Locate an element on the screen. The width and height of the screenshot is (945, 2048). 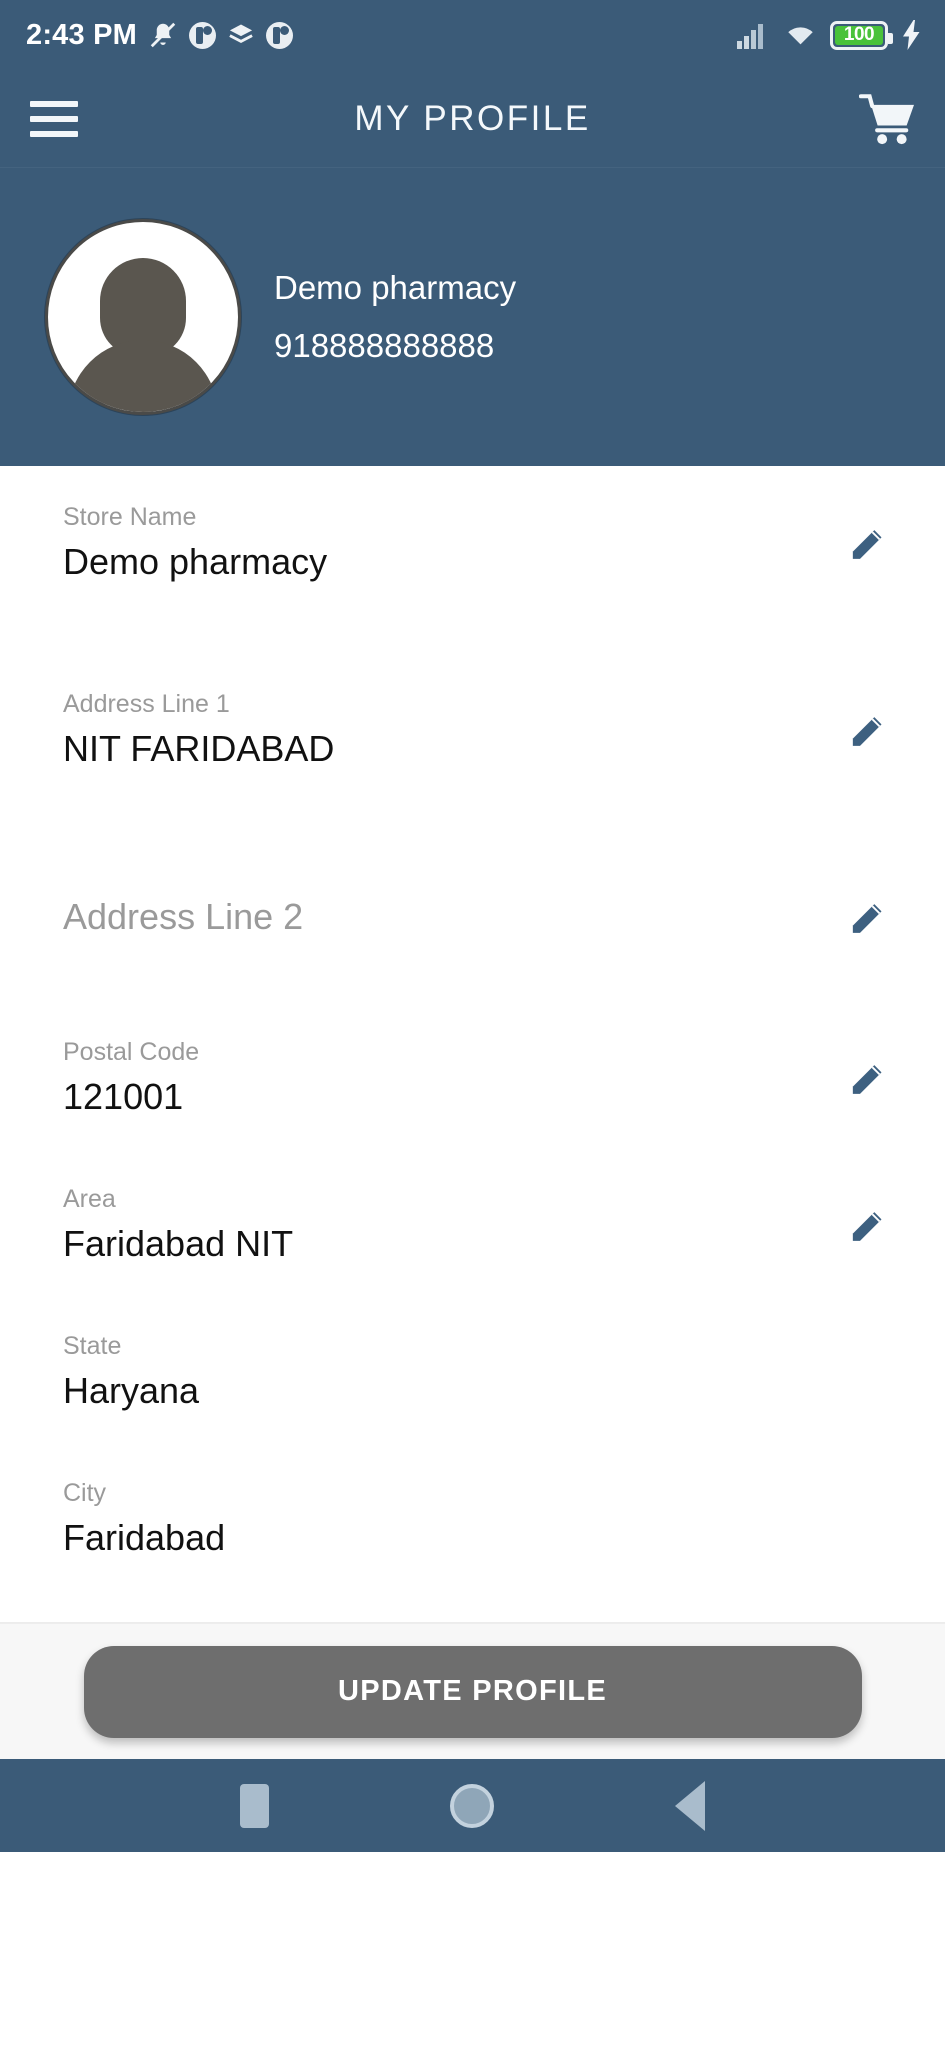
status-bar-right: 100 is located at coordinates (830, 35).